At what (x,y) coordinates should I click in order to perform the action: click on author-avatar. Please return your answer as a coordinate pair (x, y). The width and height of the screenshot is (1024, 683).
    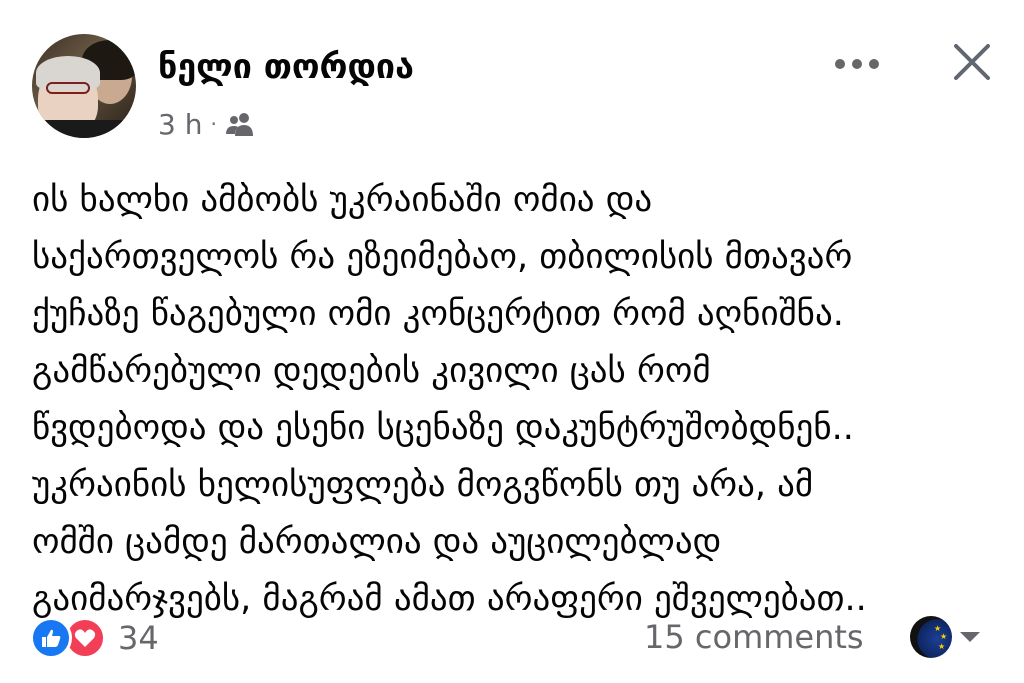
    Looking at the image, I should click on (84, 86).